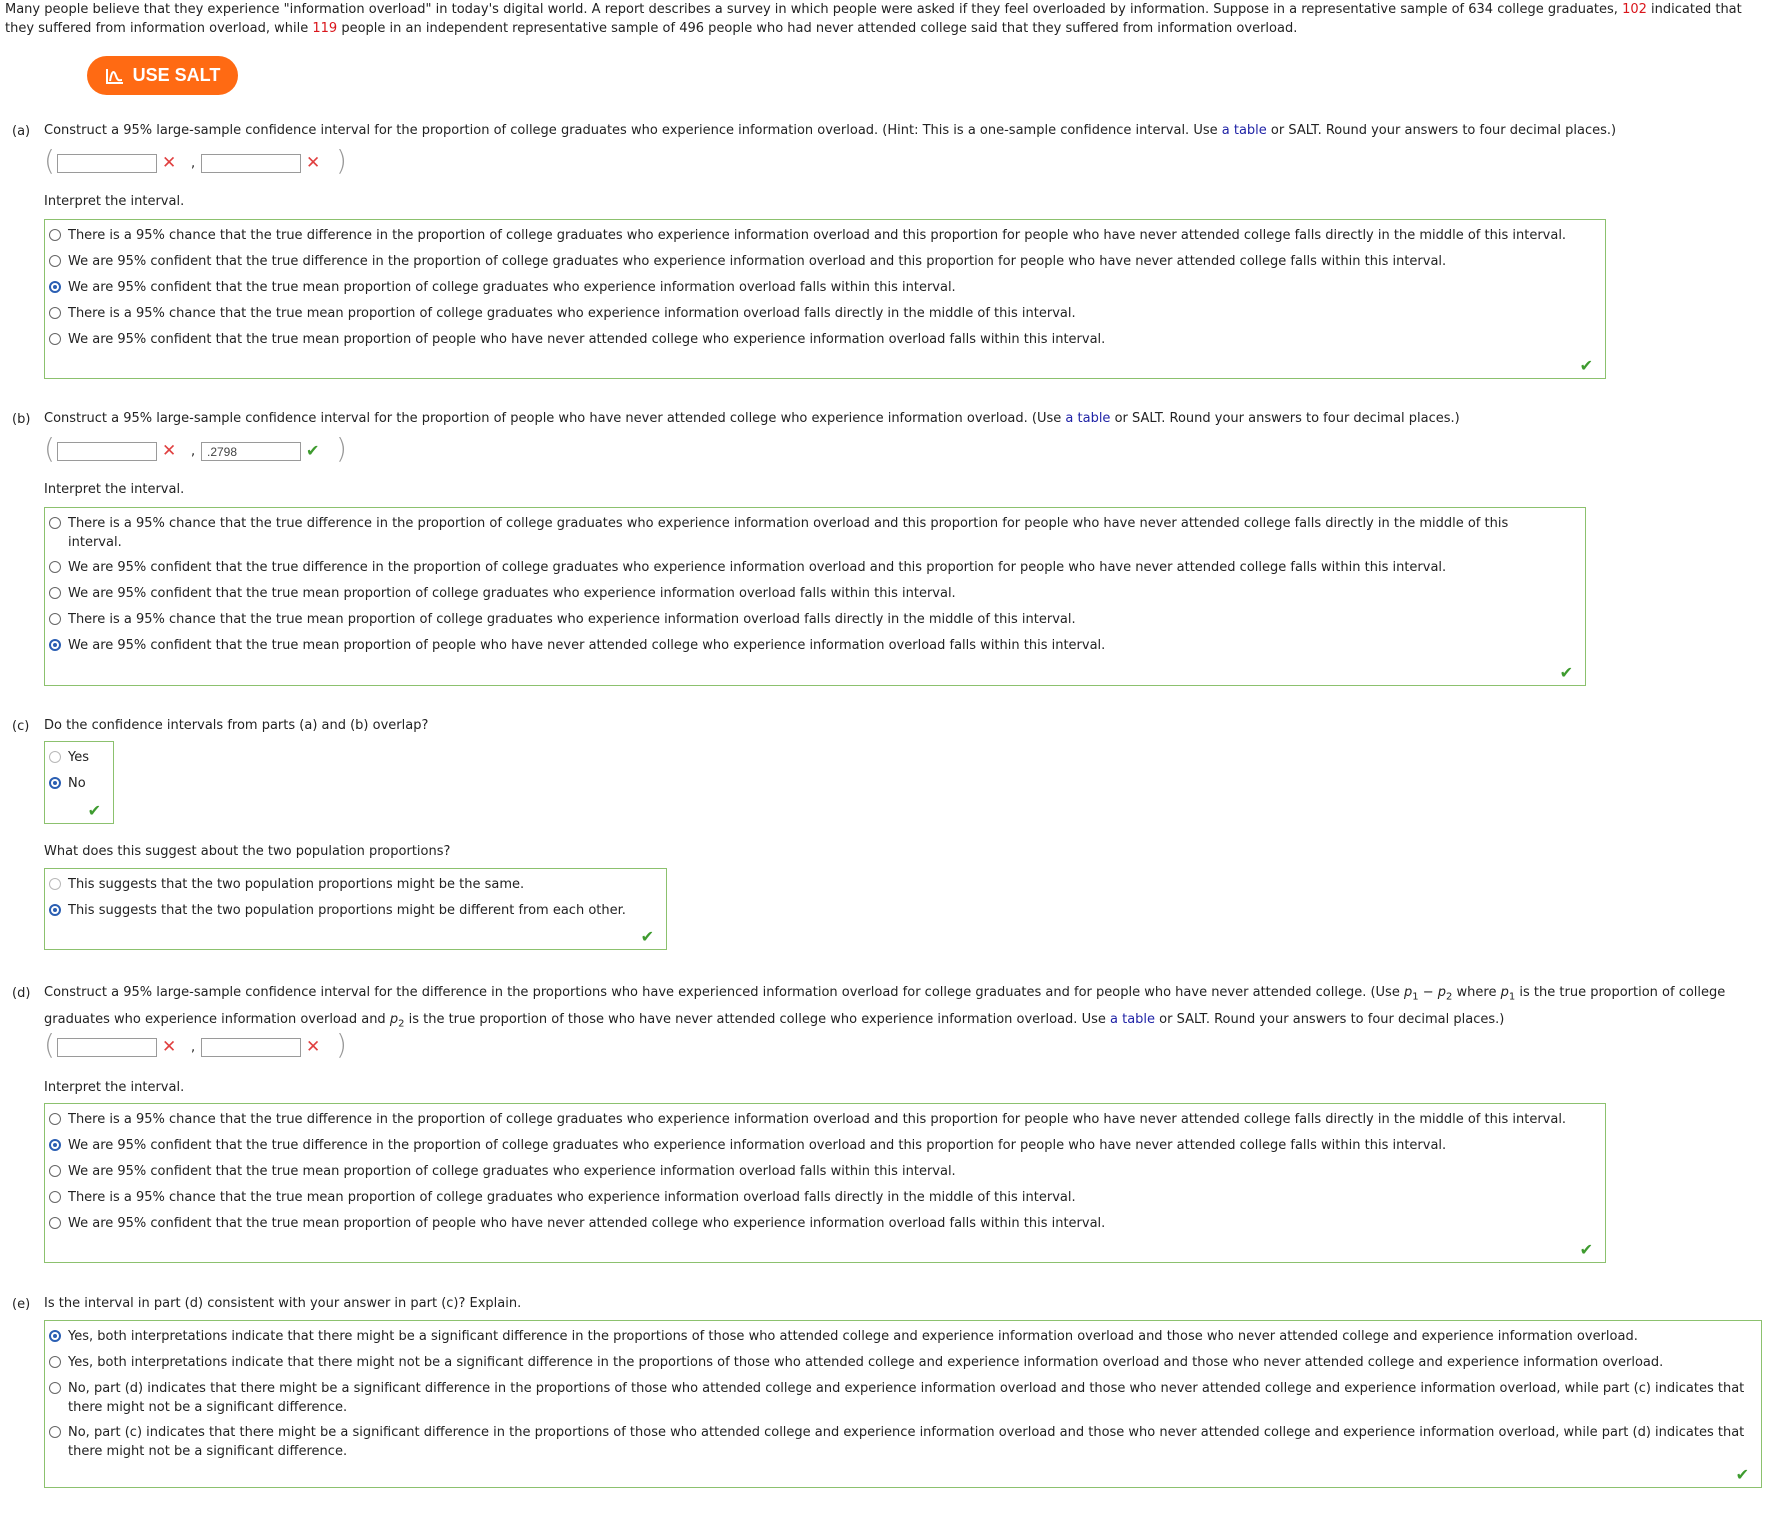  Describe the element at coordinates (21, 726) in the screenshot. I see `part-c-label: (c)` at that location.